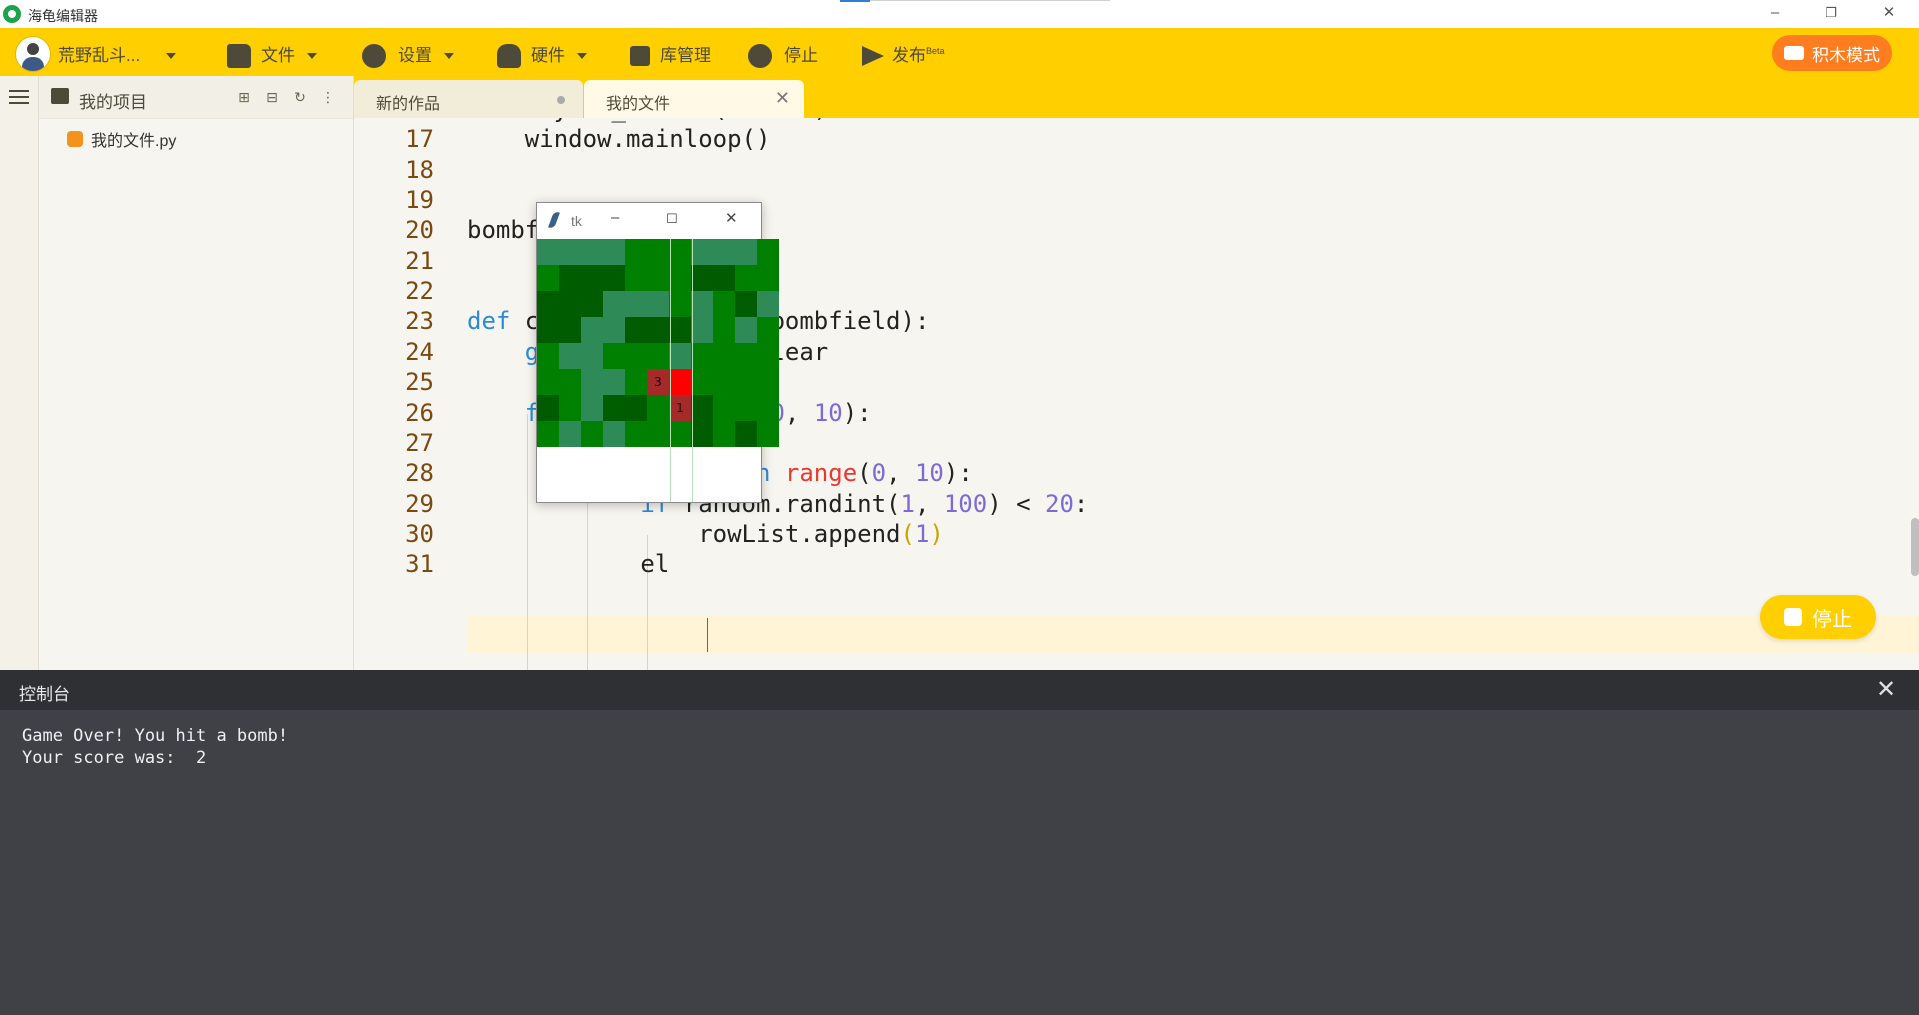 This screenshot has width=1919, height=1015. What do you see at coordinates (782, 98) in the screenshot?
I see `close-tab-icon: ✕` at bounding box center [782, 98].